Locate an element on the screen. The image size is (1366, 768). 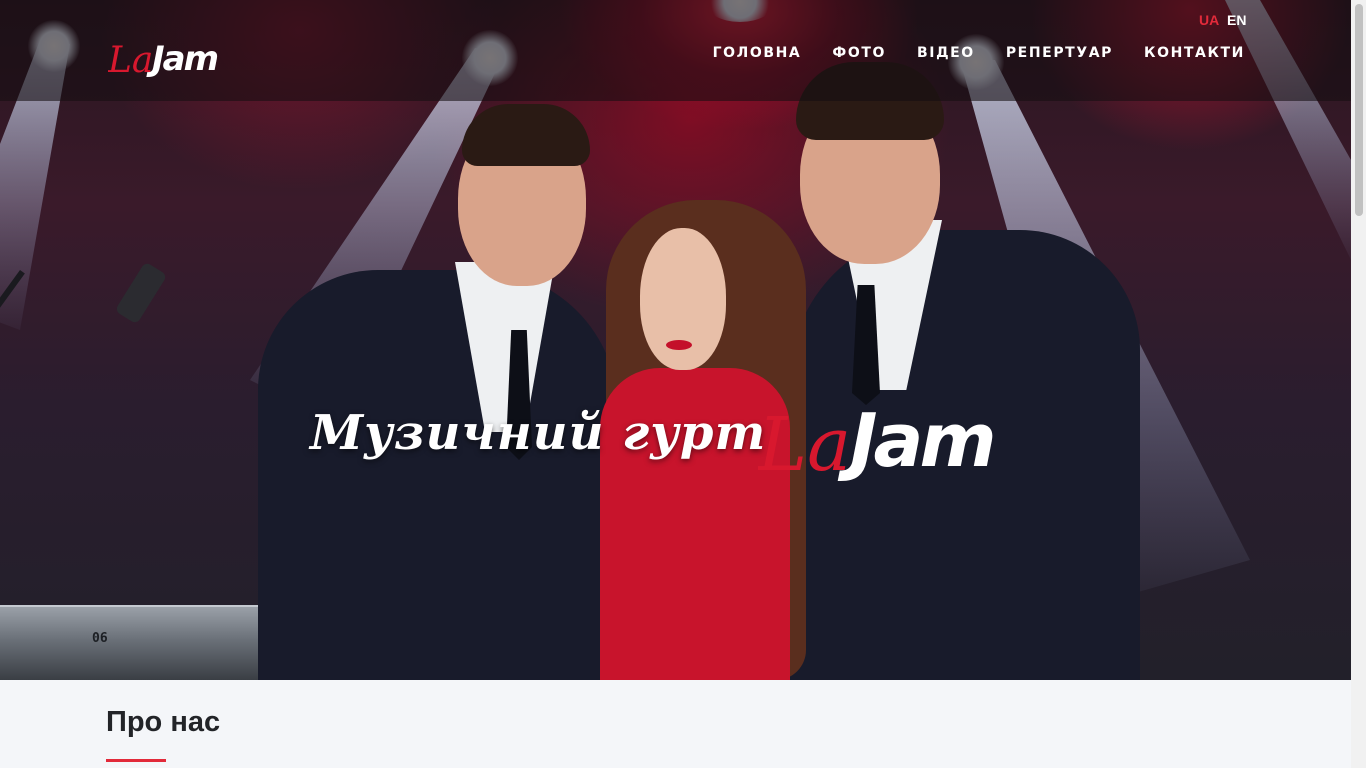
microphone is located at coordinates (141, 293).